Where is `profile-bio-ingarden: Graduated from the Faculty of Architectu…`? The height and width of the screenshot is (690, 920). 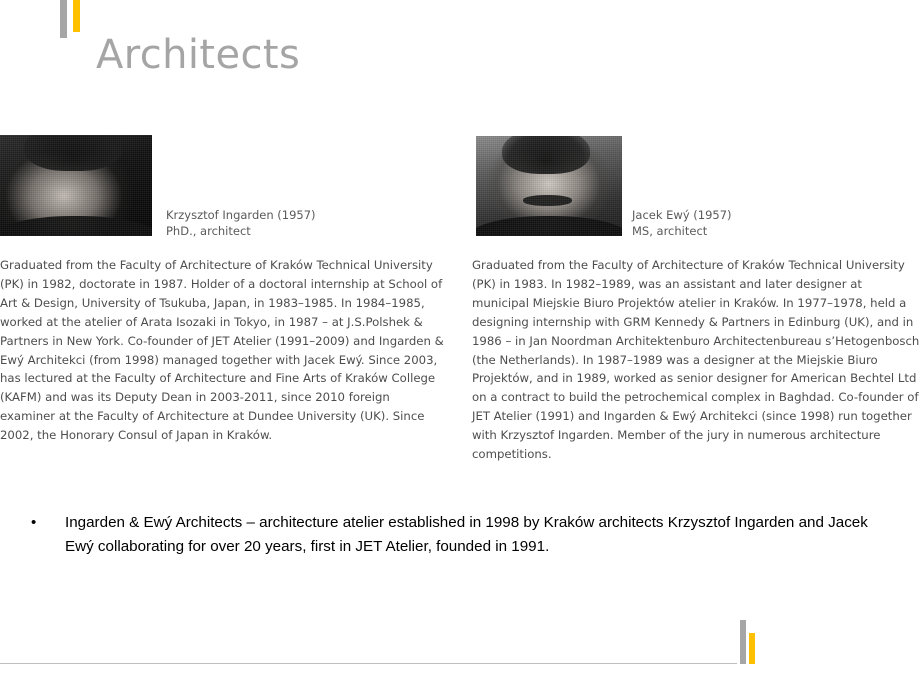 profile-bio-ingarden: Graduated from the Faculty of Architectu… is located at coordinates (222, 350).